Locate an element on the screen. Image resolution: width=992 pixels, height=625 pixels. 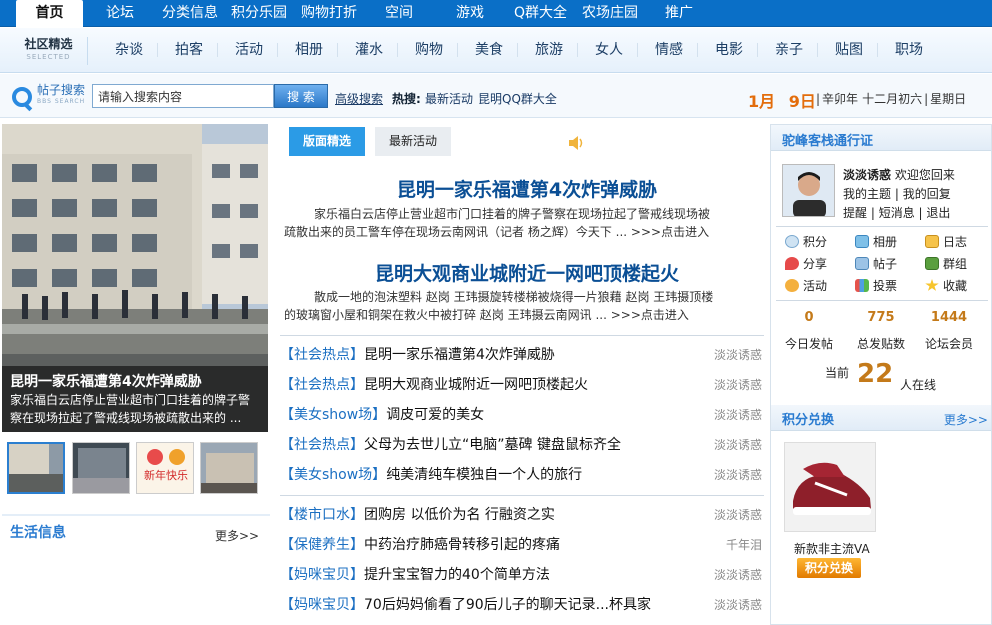
nav-qq-groups: Q群大全 is located at coordinates (540, 13).